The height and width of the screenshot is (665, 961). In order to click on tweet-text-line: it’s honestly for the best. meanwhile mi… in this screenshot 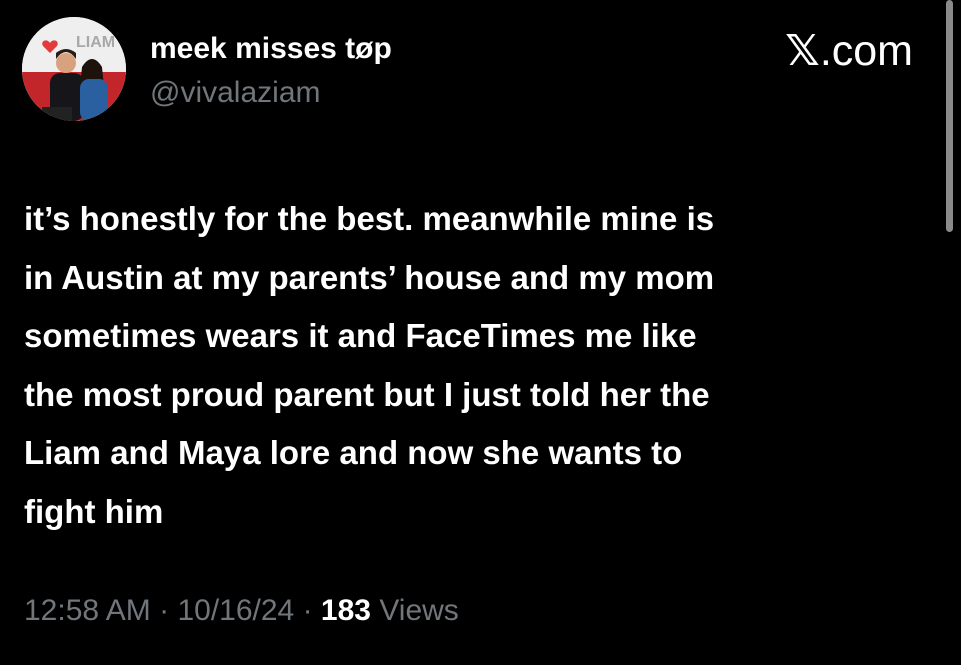, I will do `click(369, 218)`.